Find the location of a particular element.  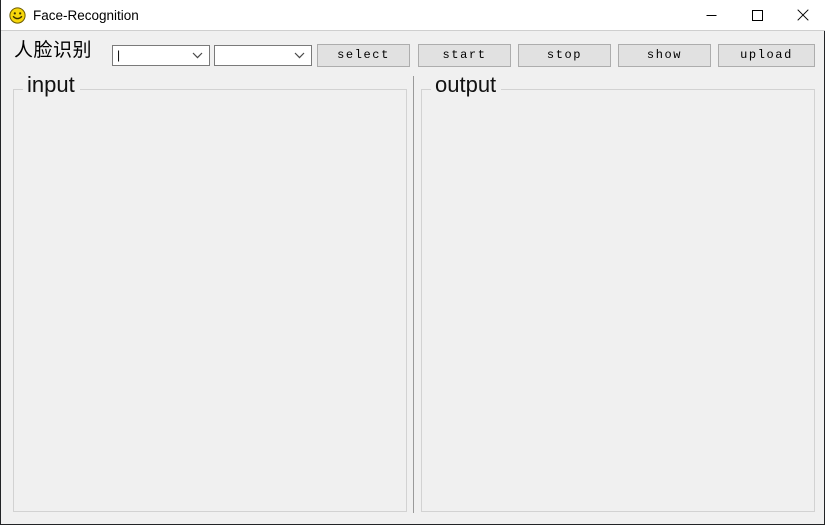

start-button: start is located at coordinates (464, 55).